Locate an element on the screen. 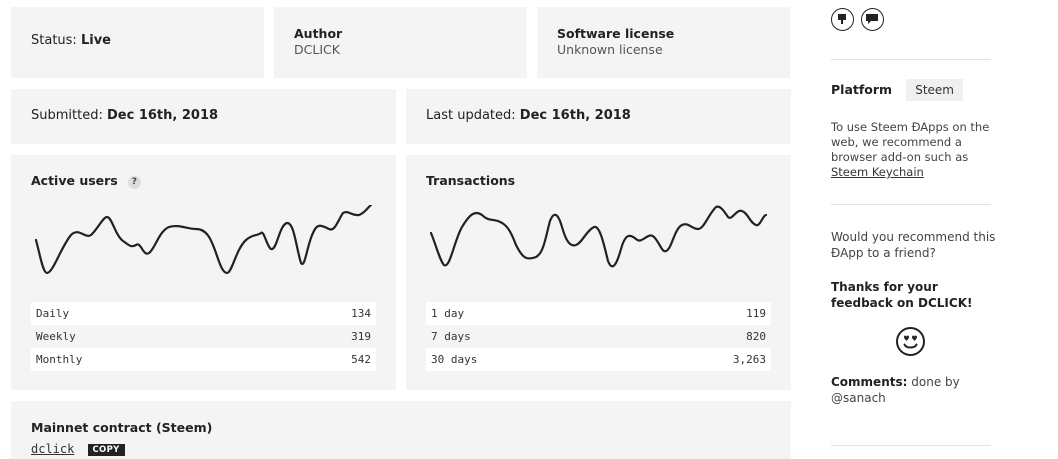  table-row: 7 days 820 is located at coordinates (598, 336).